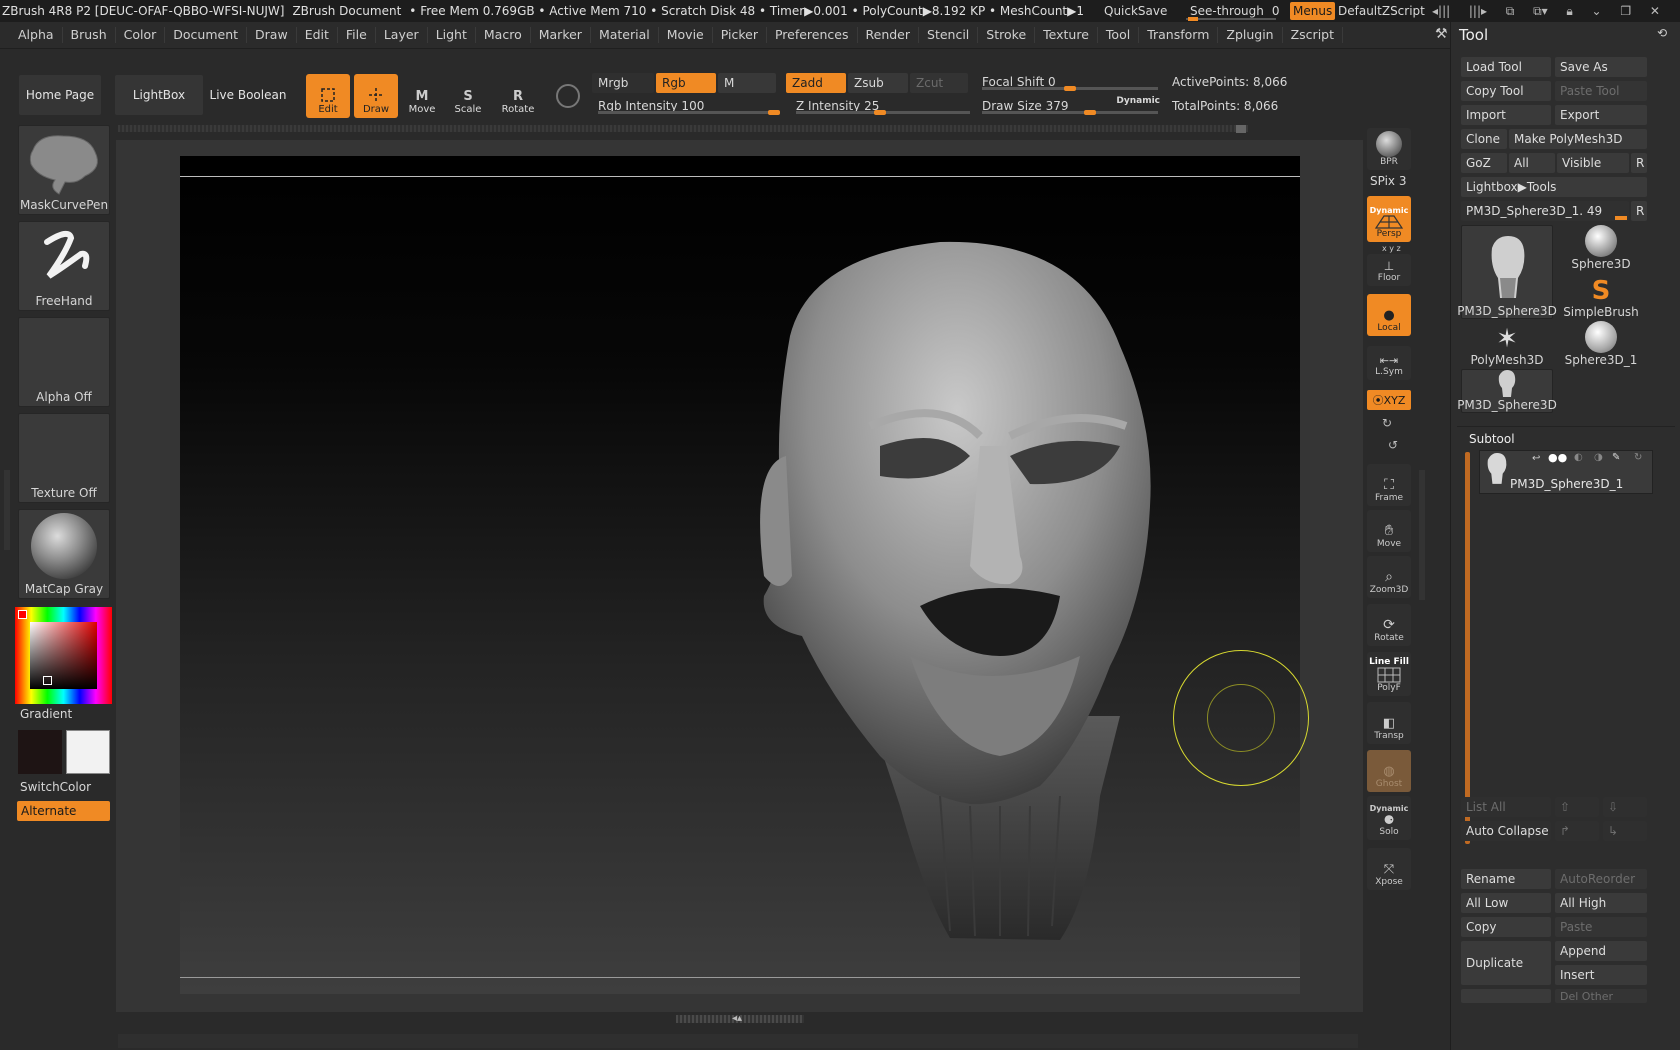 The width and height of the screenshot is (1680, 1050). Describe the element at coordinates (1389, 219) in the screenshot. I see `persp-button: Dynamic Persp` at that location.